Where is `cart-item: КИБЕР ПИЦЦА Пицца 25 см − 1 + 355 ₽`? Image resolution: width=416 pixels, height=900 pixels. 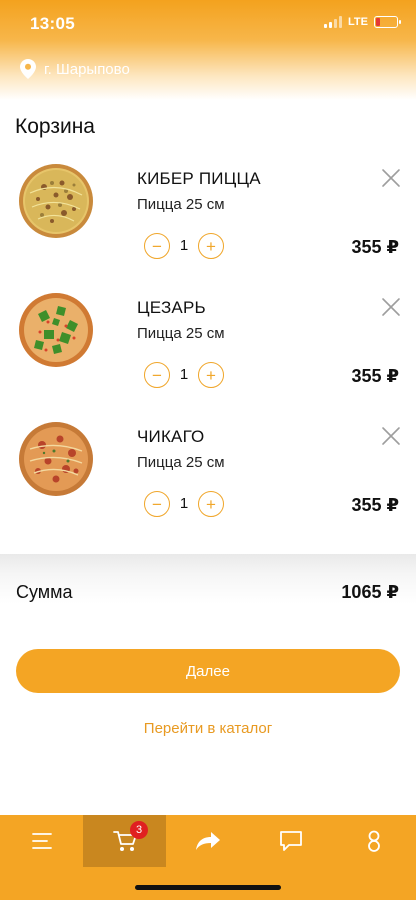
cart-item: КИБЕР ПИЦЦА Пицца 25 см − 1 + 355 ₽ is located at coordinates (208, 223).